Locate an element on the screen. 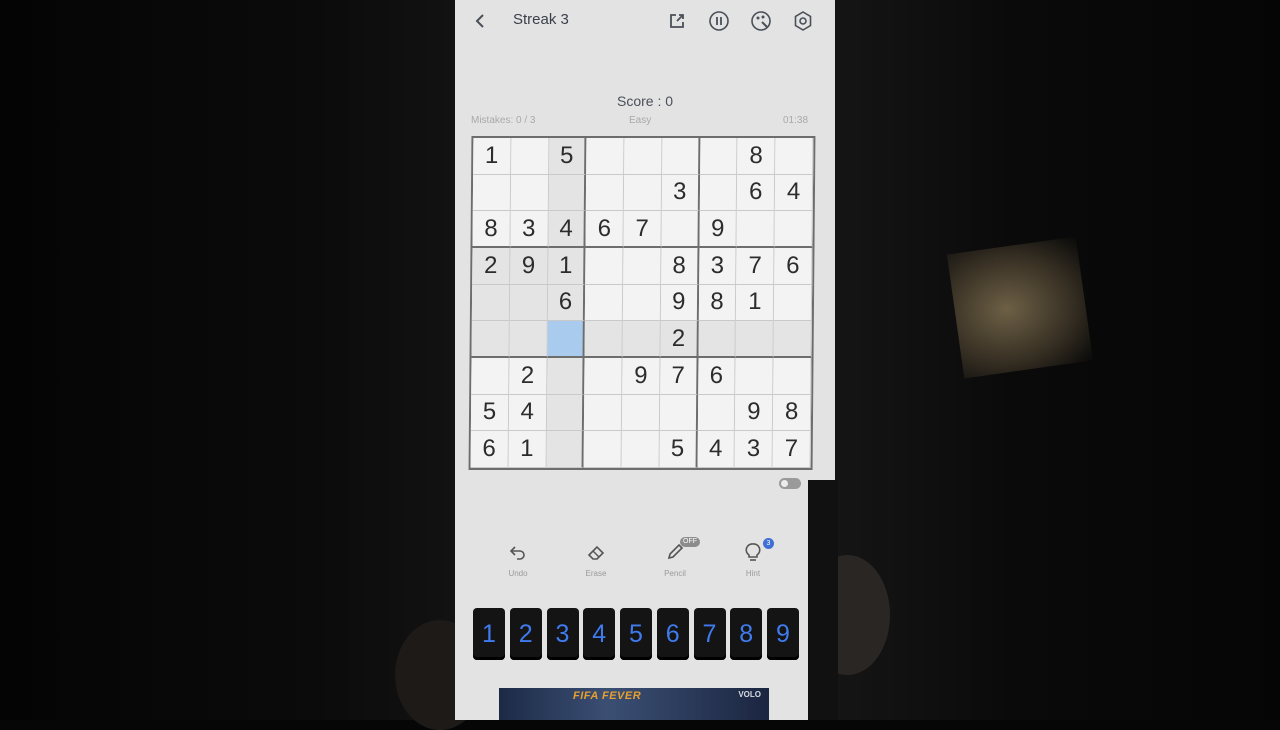 Image resolution: width=1280 pixels, height=730 pixels. theme-palette-icon is located at coordinates (761, 21).